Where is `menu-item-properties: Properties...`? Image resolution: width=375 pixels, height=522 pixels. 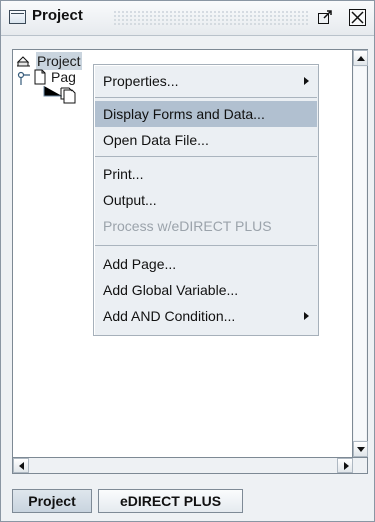 menu-item-properties: Properties... is located at coordinates (206, 81).